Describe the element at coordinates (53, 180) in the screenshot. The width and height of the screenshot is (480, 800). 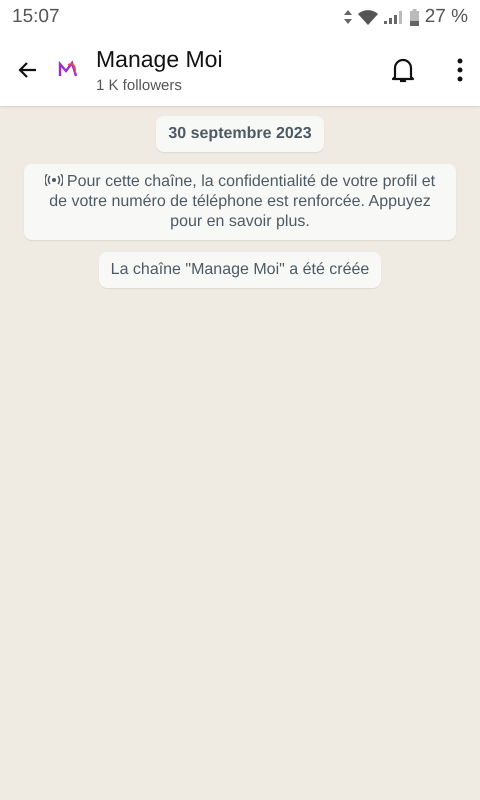
I see `broadcast-icon` at that location.